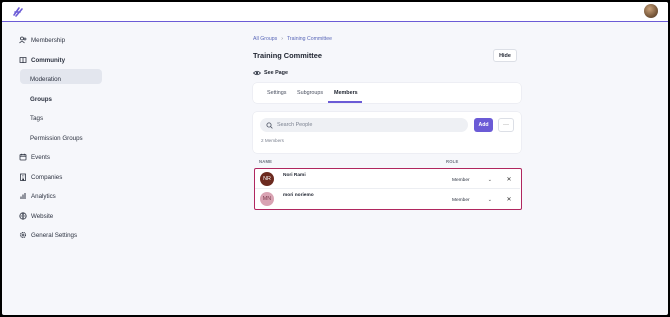 The image size is (670, 317). I want to click on column-header-role: ROLE, so click(452, 161).